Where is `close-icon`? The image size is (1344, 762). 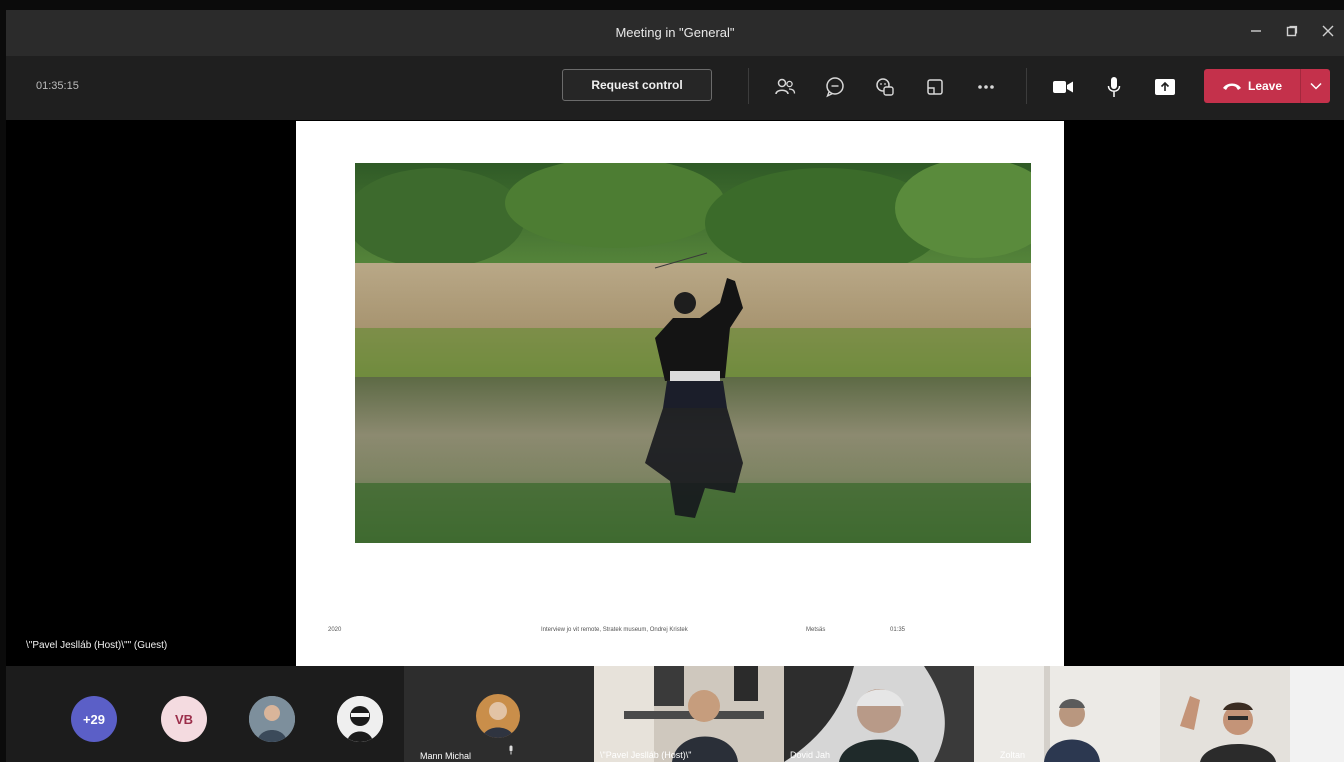
close-icon is located at coordinates (1328, 32).